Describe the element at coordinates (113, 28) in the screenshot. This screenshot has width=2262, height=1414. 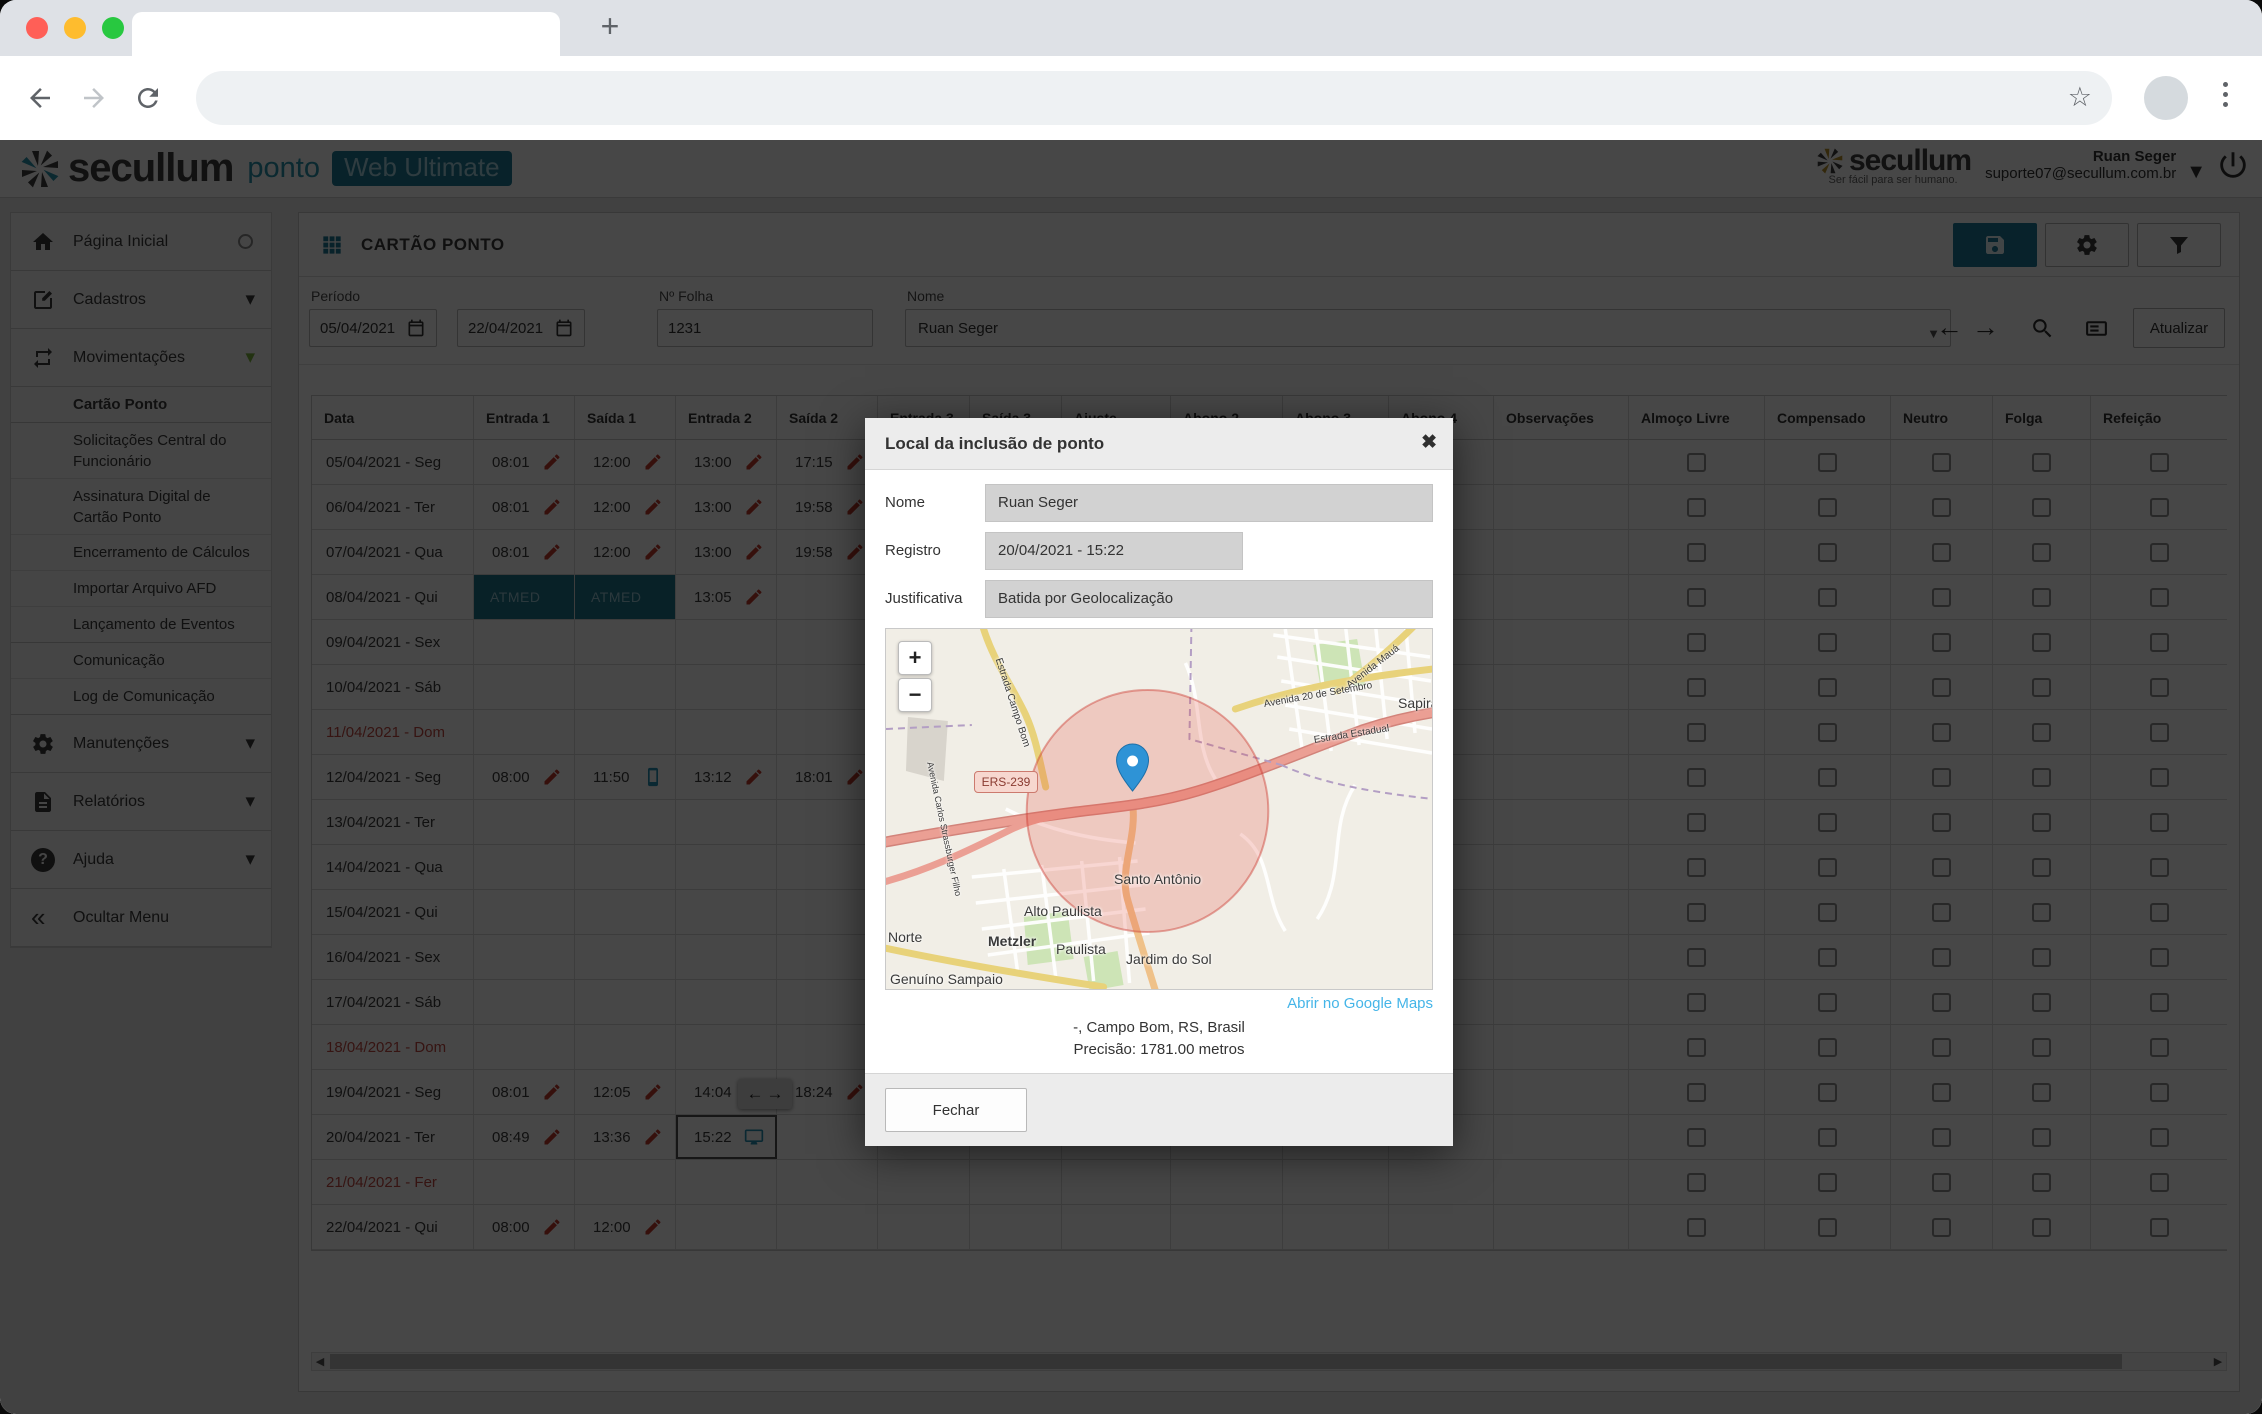
I see `maximize-window-button` at that location.